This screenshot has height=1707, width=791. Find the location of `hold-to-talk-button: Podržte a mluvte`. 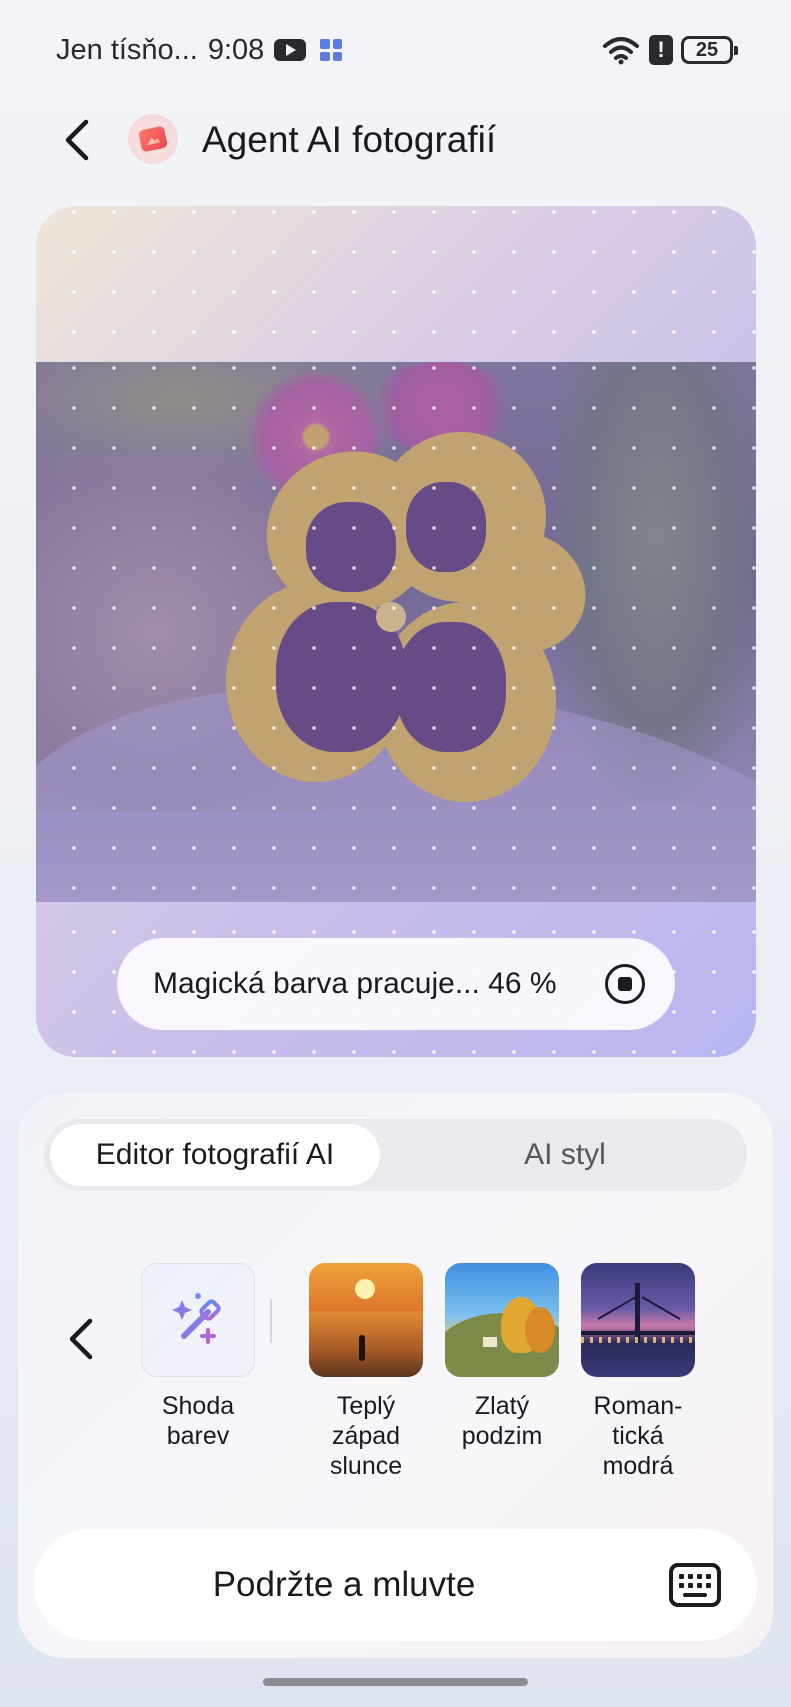

hold-to-talk-button: Podržte a mluvte is located at coordinates (395, 1585).